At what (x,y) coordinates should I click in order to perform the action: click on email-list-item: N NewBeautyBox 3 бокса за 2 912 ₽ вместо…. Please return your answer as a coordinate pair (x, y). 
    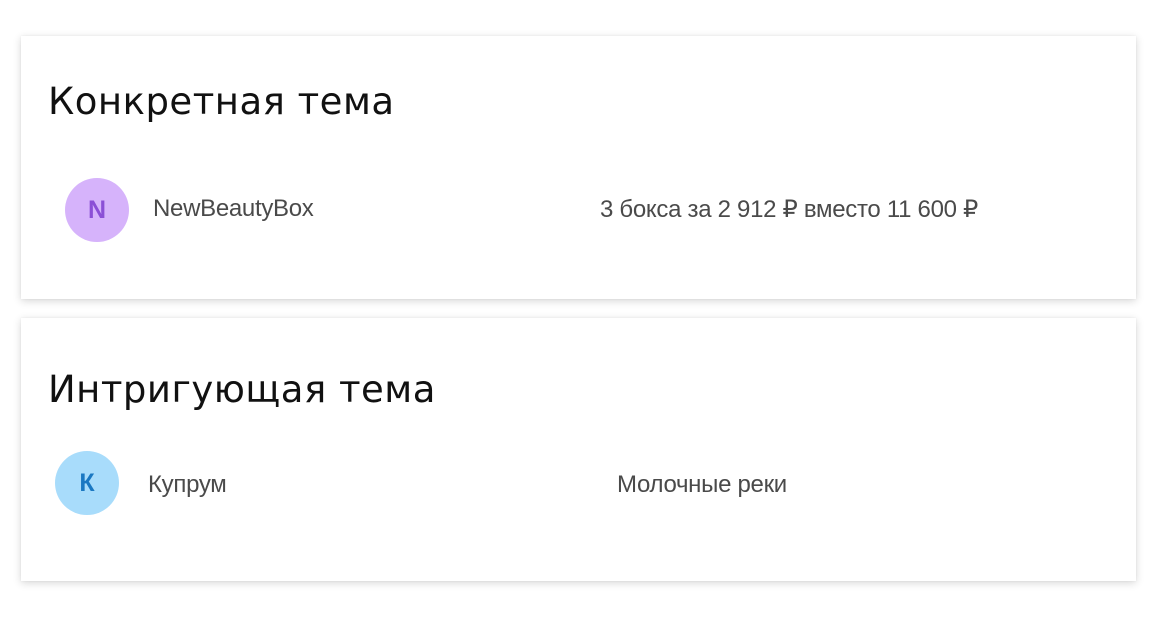
    Looking at the image, I should click on (578, 210).